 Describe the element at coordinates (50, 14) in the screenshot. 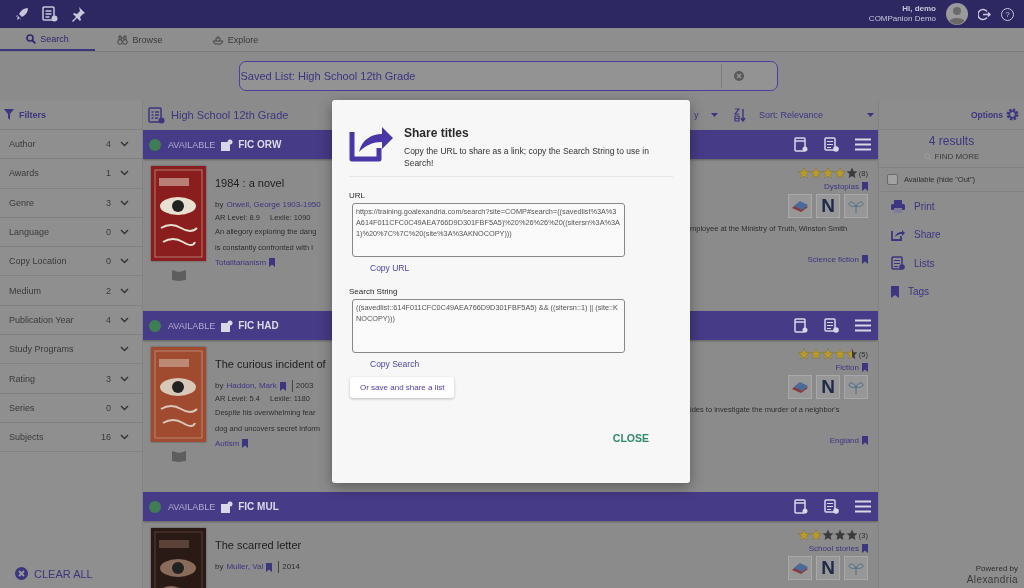

I see `list-icon` at that location.